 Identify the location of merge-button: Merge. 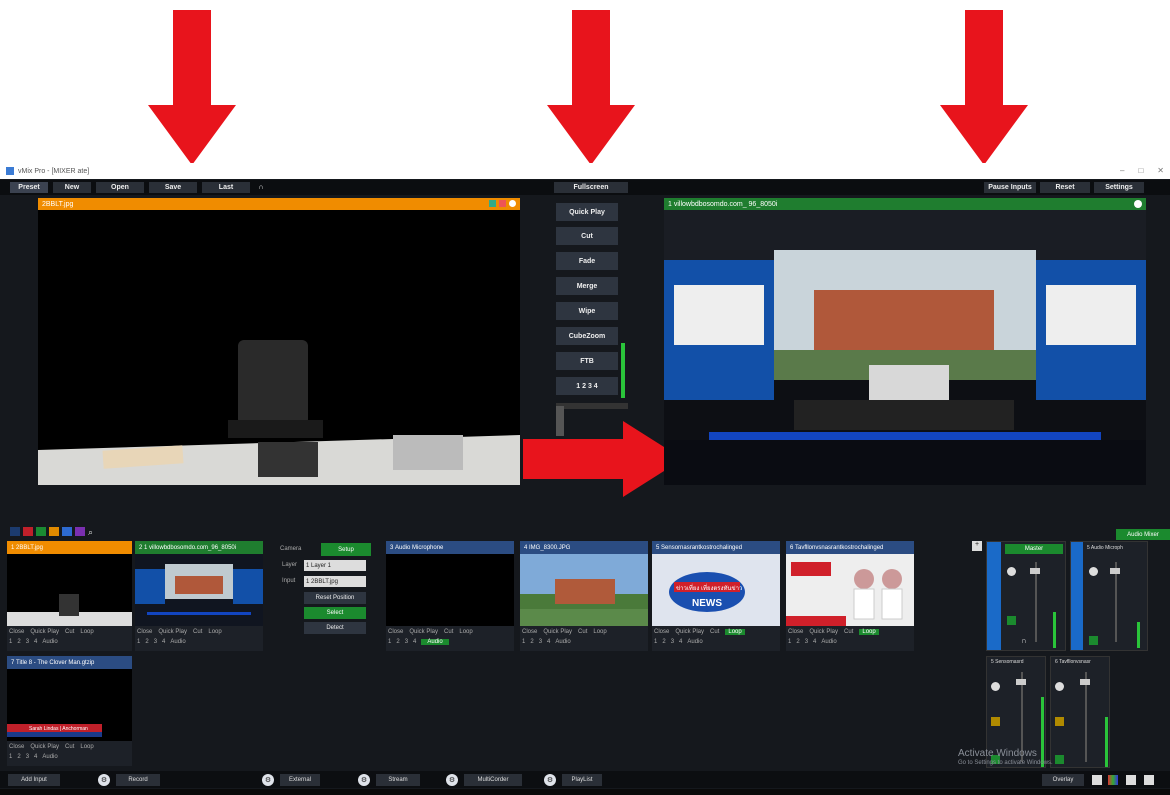
(587, 286).